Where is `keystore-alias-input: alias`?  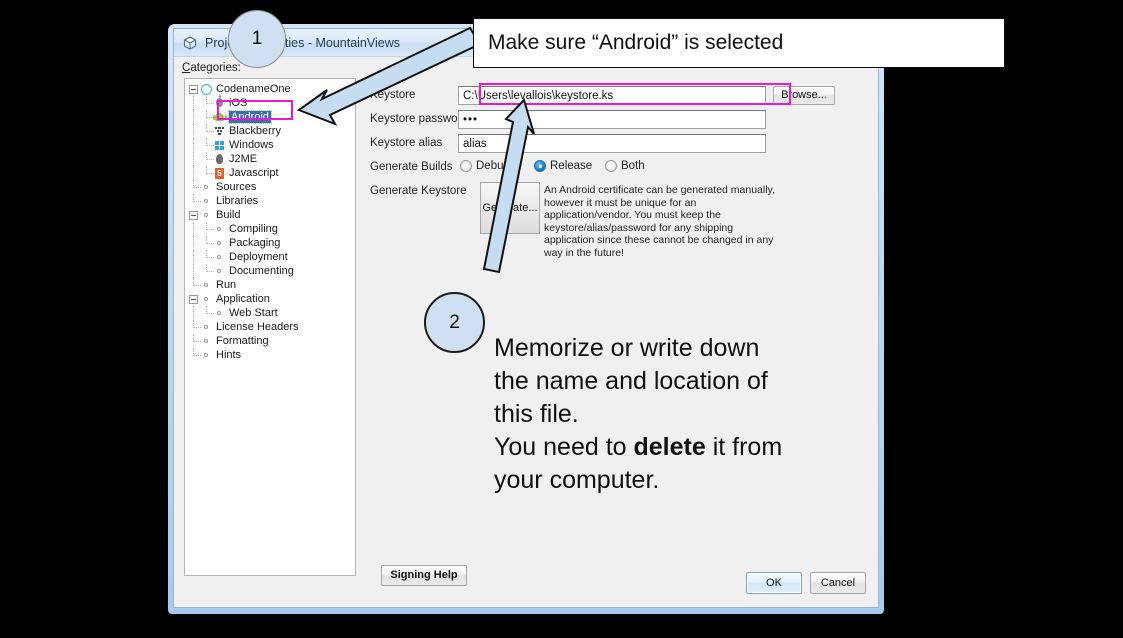
keystore-alias-input: alias is located at coordinates (612, 143).